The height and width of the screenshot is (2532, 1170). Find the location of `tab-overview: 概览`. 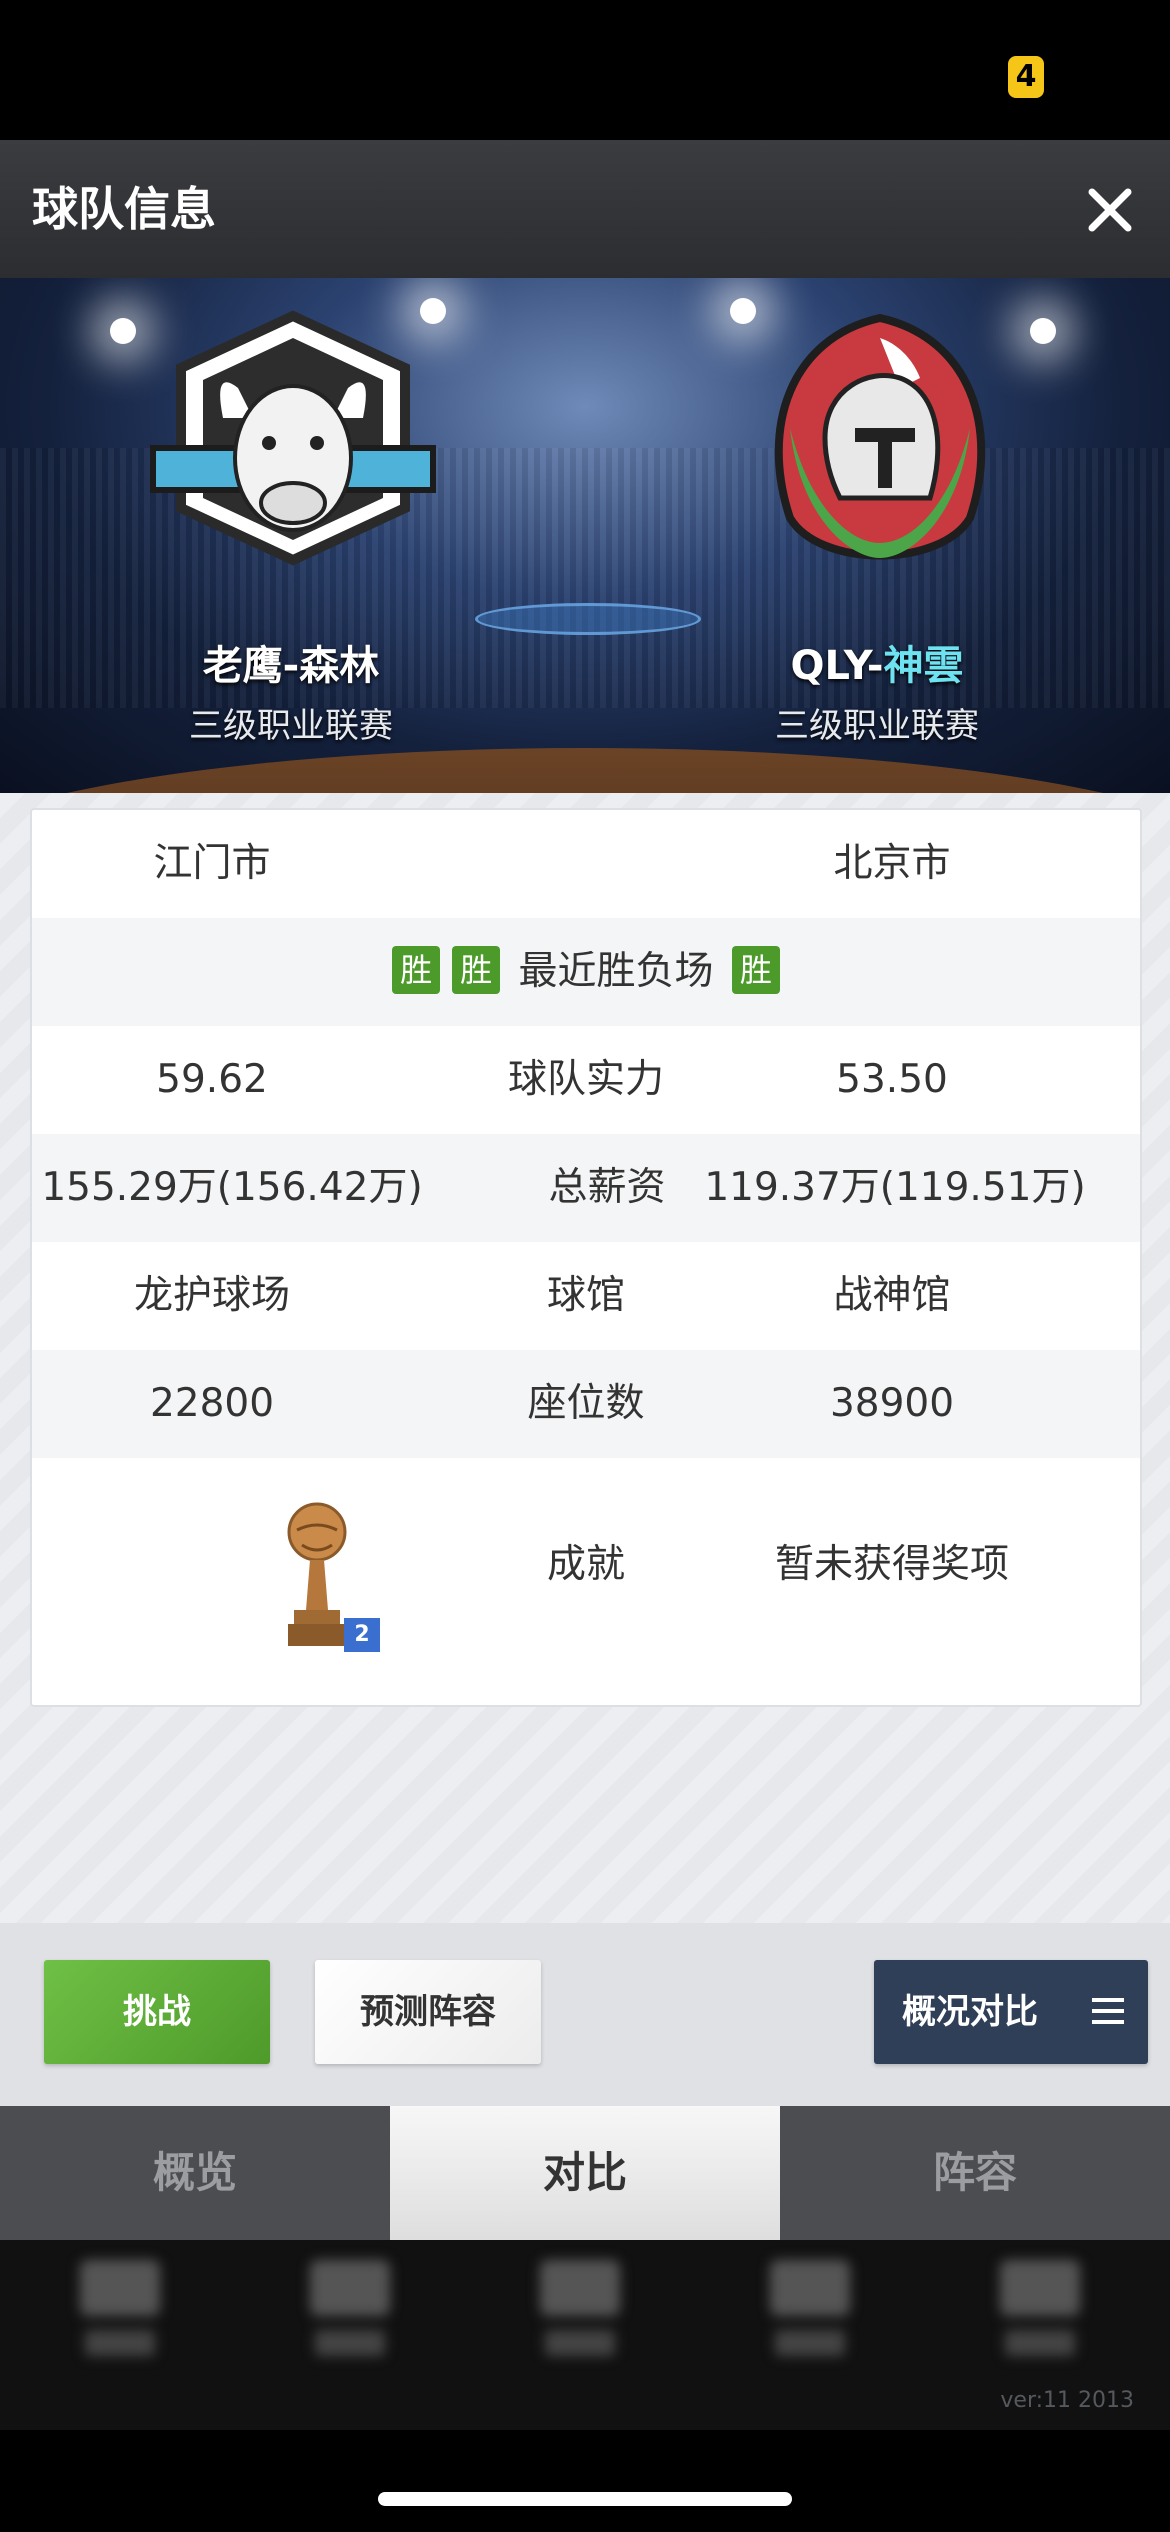

tab-overview: 概览 is located at coordinates (195, 2173).